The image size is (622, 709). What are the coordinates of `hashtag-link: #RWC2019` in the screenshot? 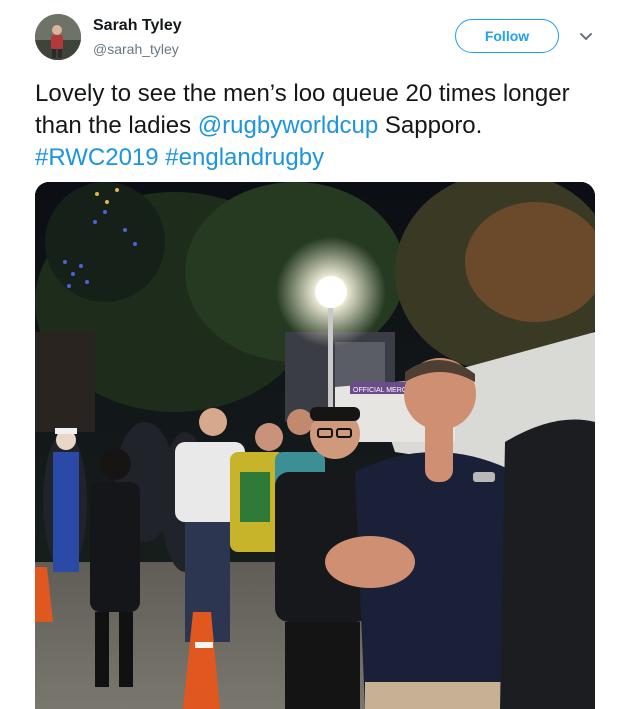 It's located at (97, 157).